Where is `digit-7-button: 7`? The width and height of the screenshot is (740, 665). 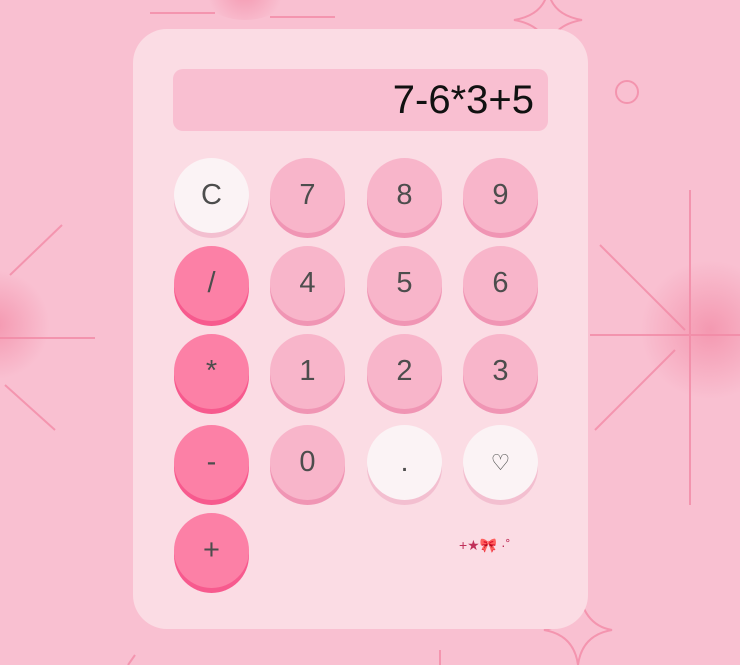 digit-7-button: 7 is located at coordinates (307, 195).